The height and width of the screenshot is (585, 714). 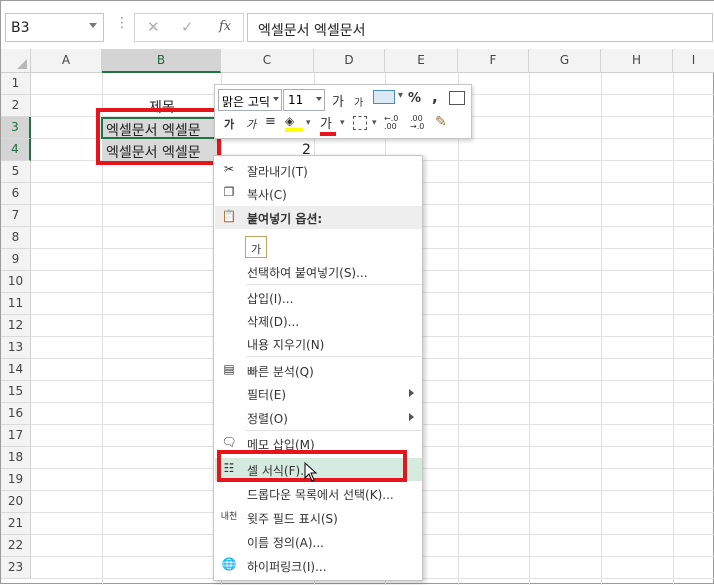 I want to click on menu-item-label: 빠른 분석(Q), so click(x=280, y=372).